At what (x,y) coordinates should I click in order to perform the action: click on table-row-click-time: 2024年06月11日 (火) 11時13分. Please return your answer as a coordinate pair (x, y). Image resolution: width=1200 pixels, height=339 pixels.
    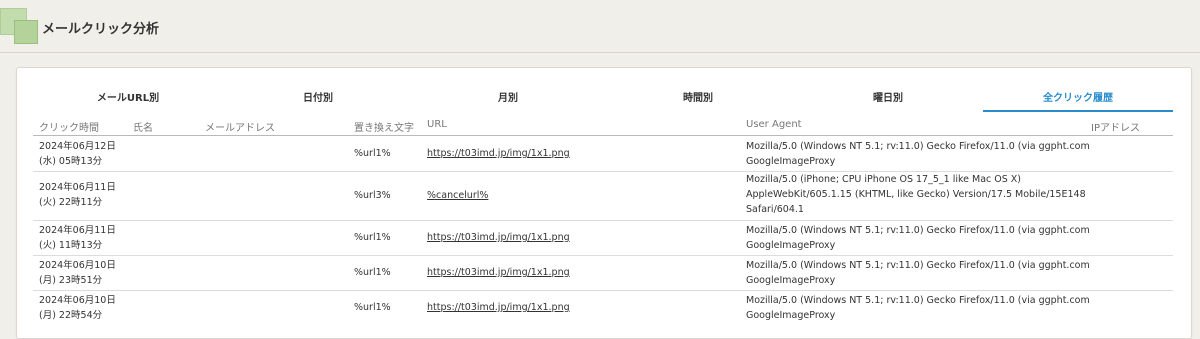
    Looking at the image, I should click on (77, 238).